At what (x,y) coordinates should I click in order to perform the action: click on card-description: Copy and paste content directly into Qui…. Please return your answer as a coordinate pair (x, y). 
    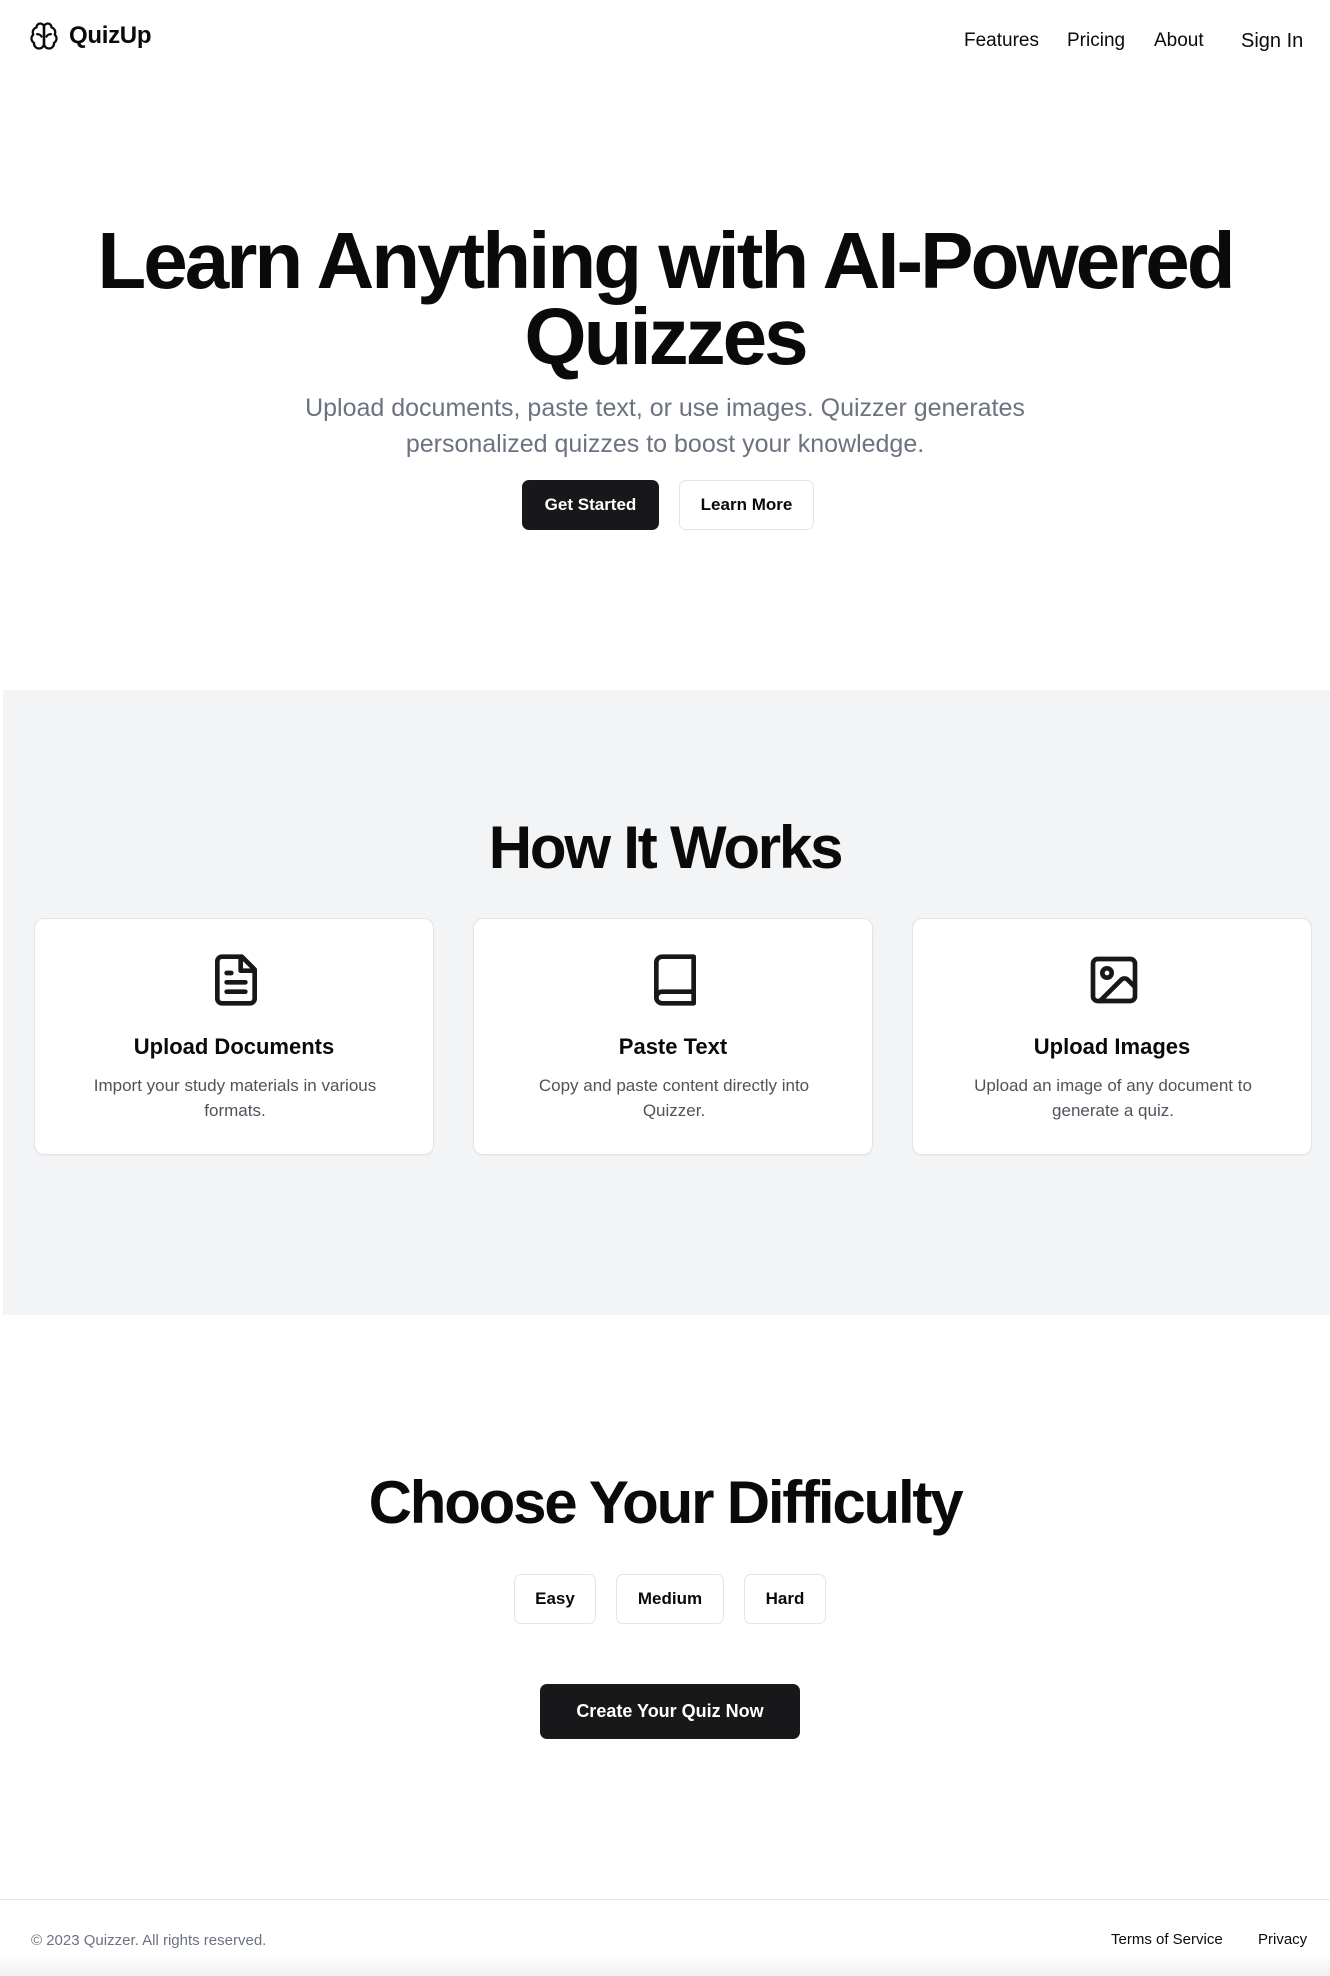
    Looking at the image, I should click on (674, 1098).